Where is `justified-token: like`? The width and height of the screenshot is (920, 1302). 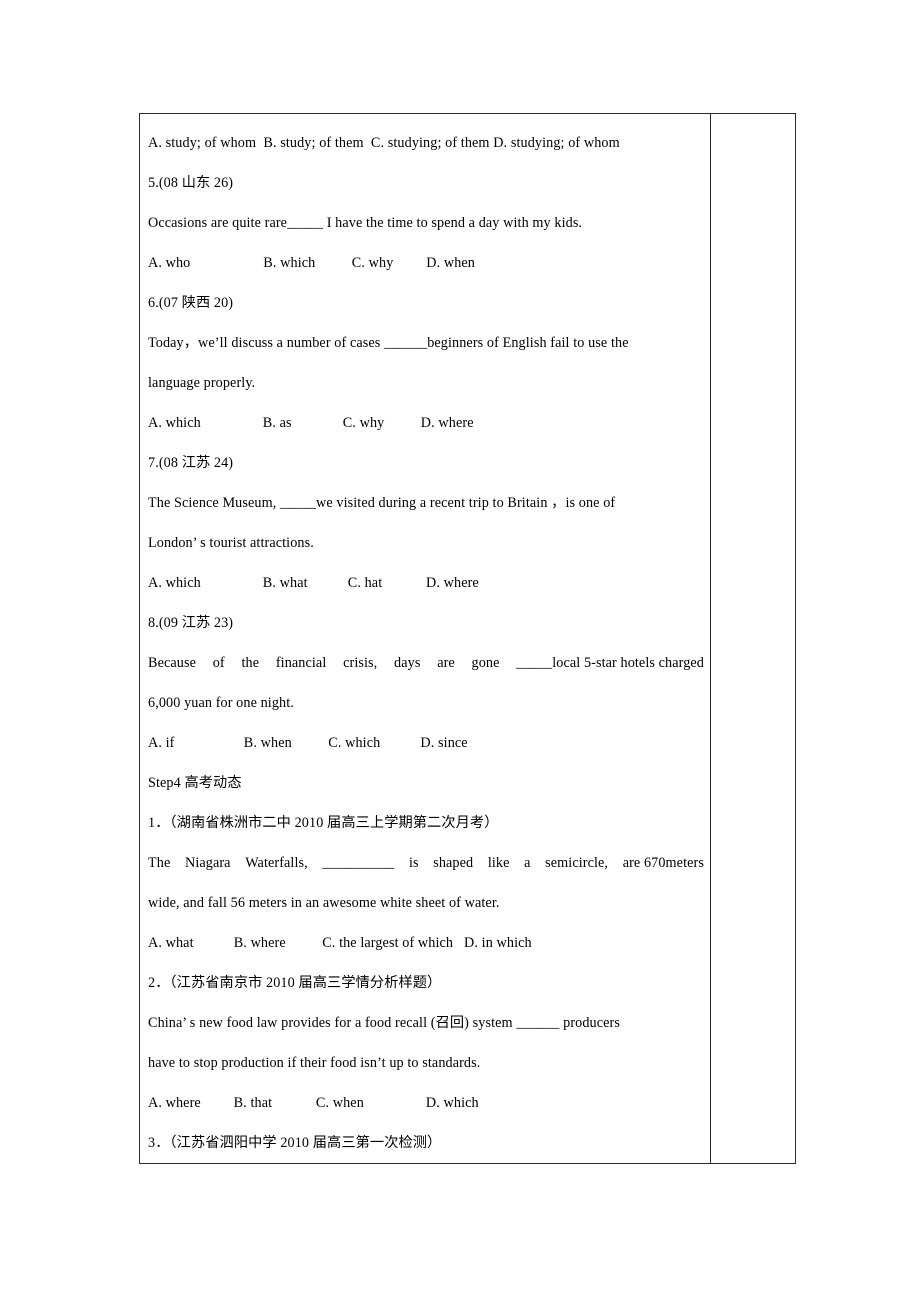 justified-token: like is located at coordinates (498, 863).